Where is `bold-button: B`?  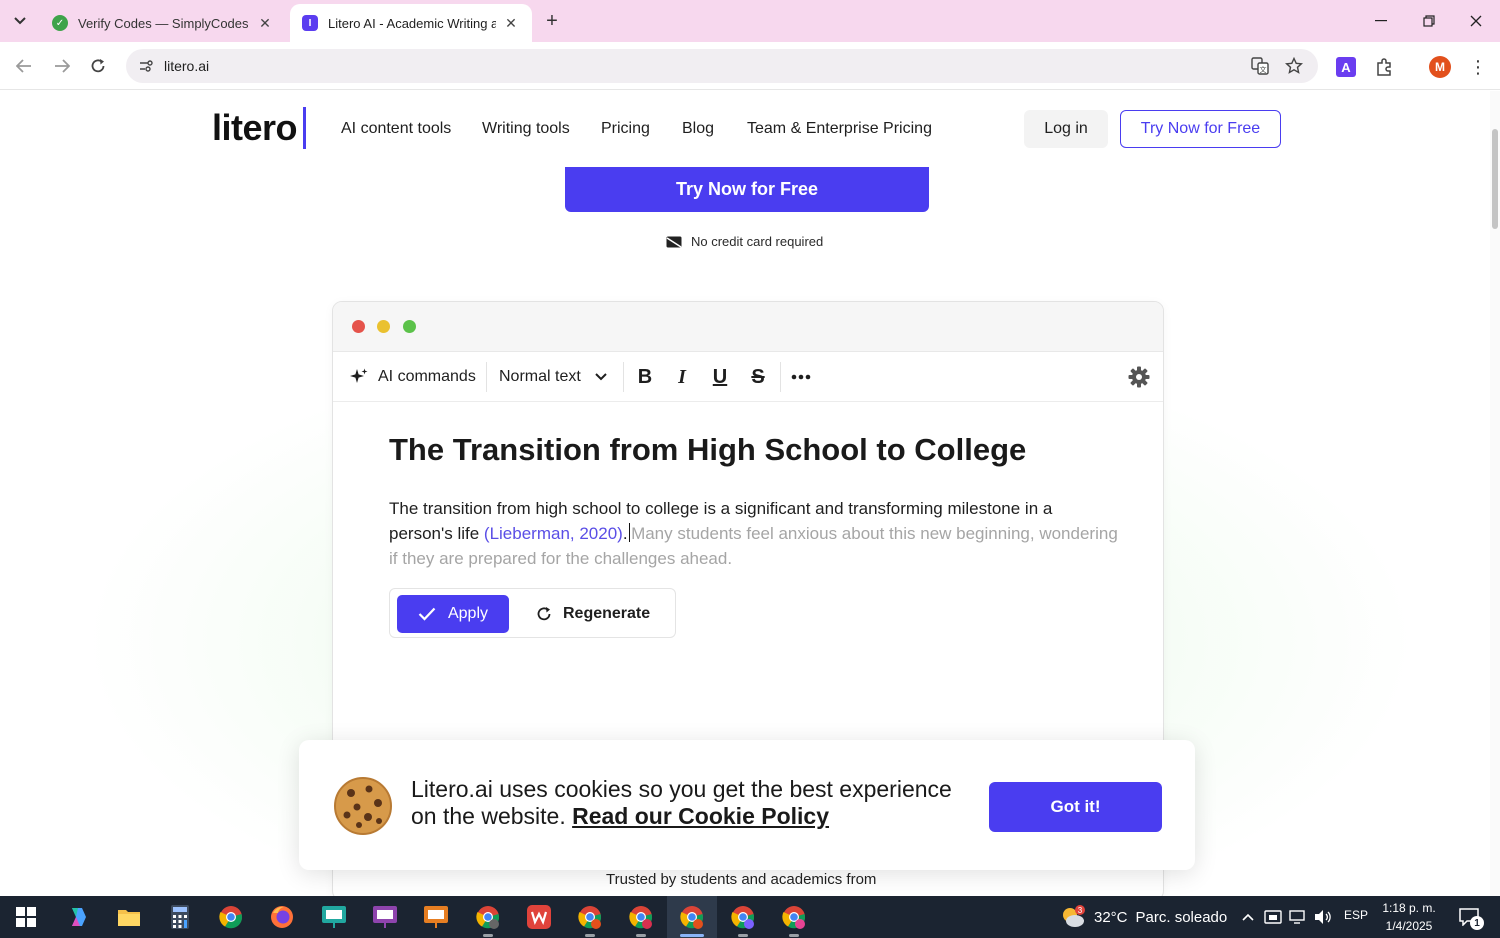 bold-button: B is located at coordinates (645, 377).